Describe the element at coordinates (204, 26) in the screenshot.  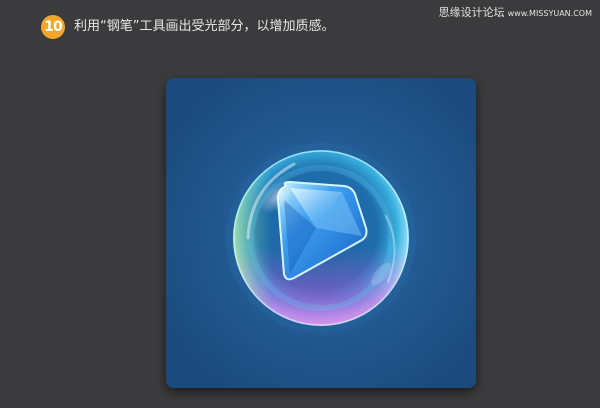
I see `step-instruction: 利用“钢笔”工具画出受光部分，以增加质感。` at that location.